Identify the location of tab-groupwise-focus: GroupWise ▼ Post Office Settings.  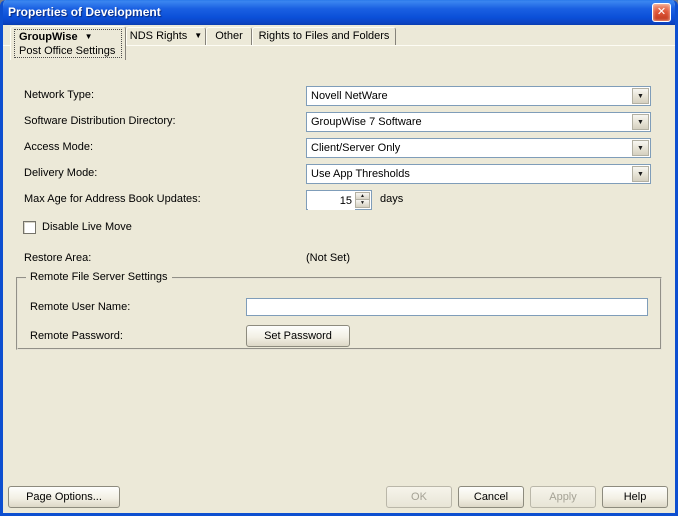
(68, 43).